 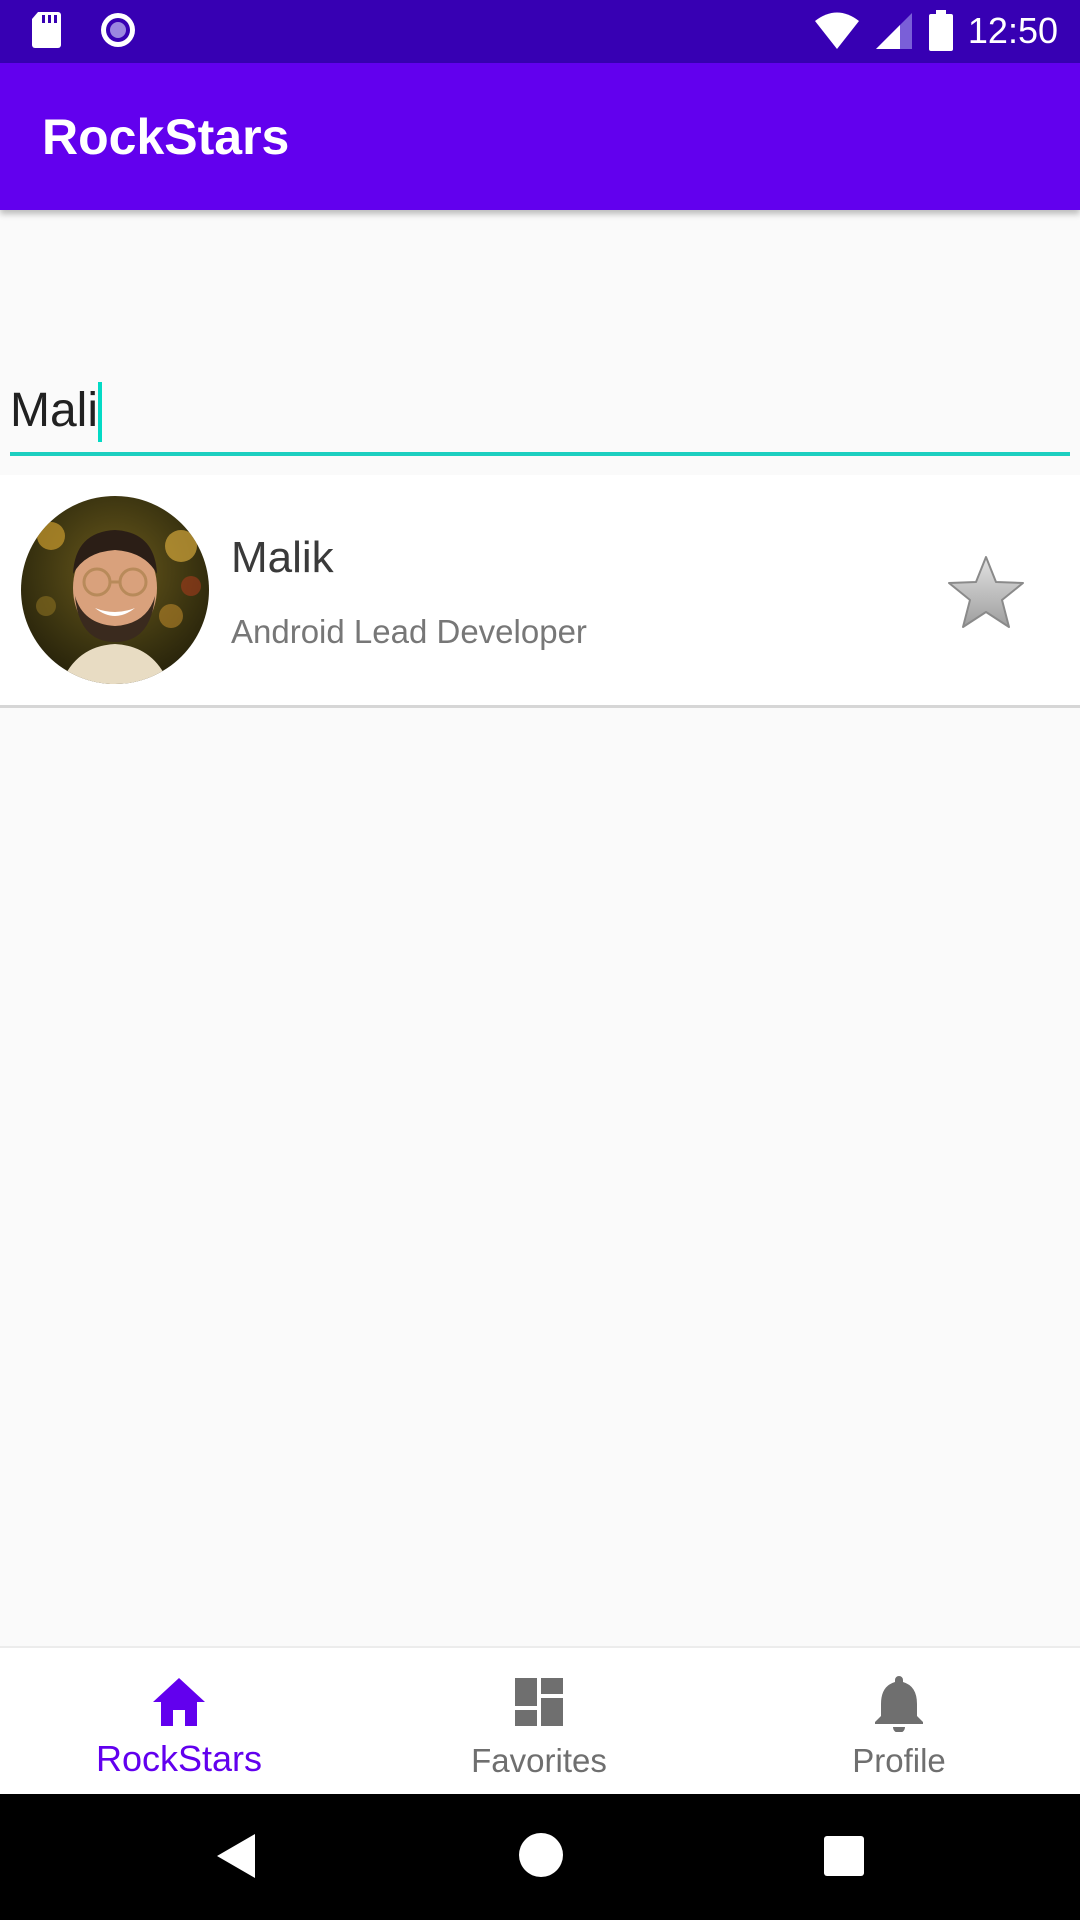 I want to click on recents-icon, so click(x=844, y=1856).